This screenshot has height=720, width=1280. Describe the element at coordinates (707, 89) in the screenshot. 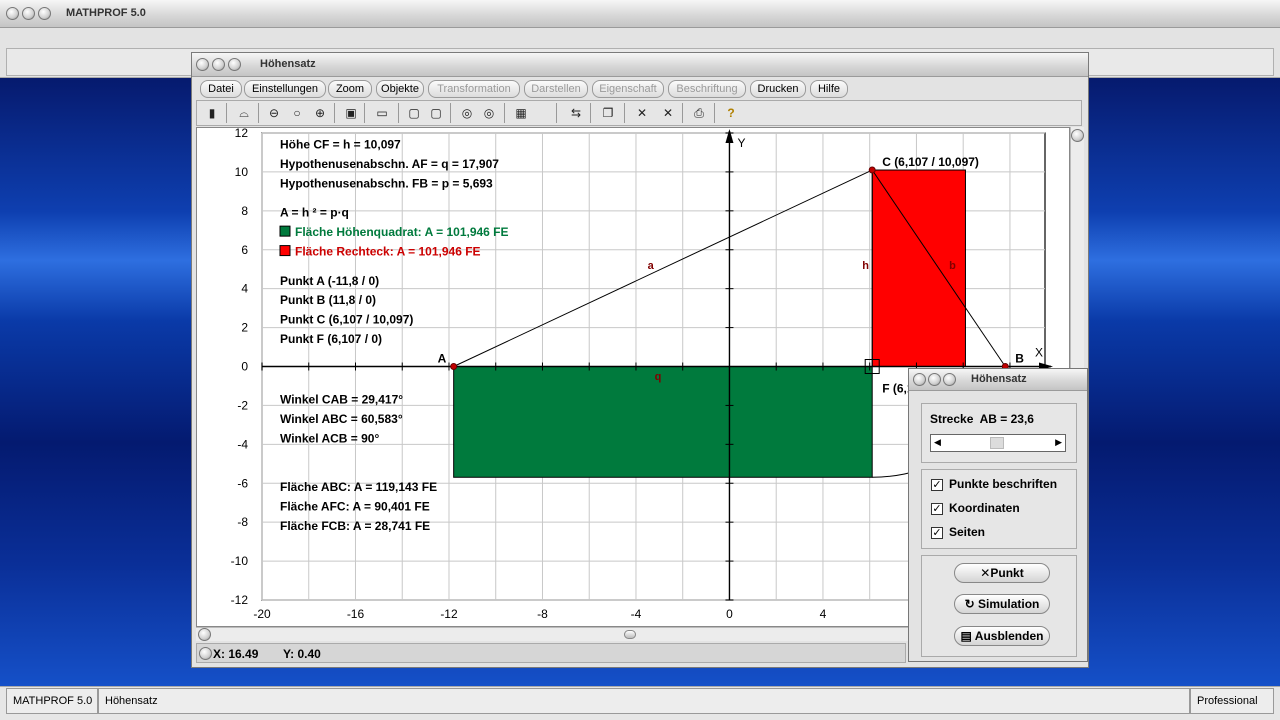

I see `menu-item-beschriftung: Beschriftung` at that location.